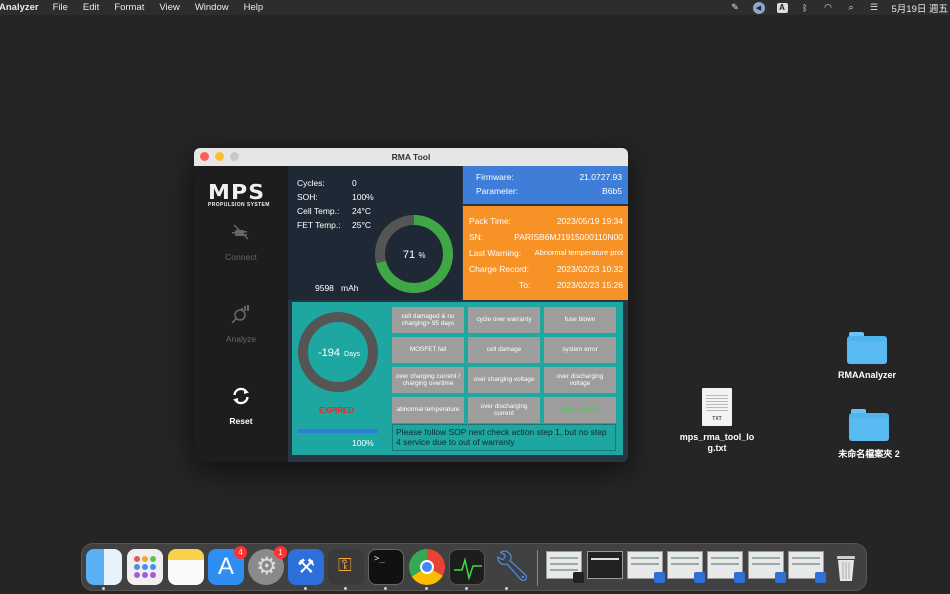 This screenshot has width=950, height=594. Describe the element at coordinates (241, 396) in the screenshot. I see `refresh-icon` at that location.